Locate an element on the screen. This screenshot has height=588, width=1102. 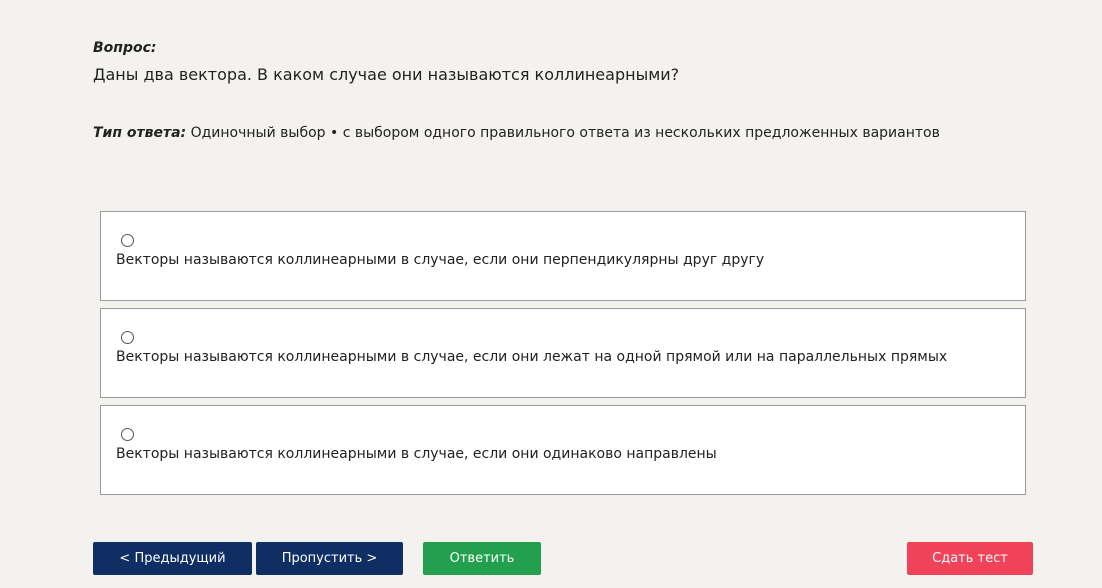
answer-type-label: Тип ответа: is located at coordinates (140, 133).